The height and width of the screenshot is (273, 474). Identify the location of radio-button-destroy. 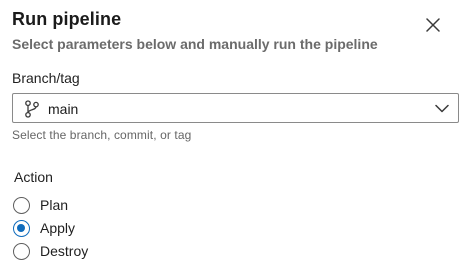
(21, 251).